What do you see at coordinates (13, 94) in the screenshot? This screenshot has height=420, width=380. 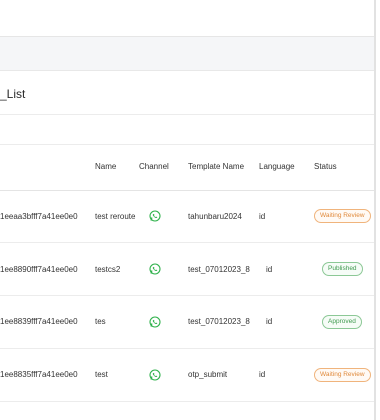 I see `page-title: _List` at bounding box center [13, 94].